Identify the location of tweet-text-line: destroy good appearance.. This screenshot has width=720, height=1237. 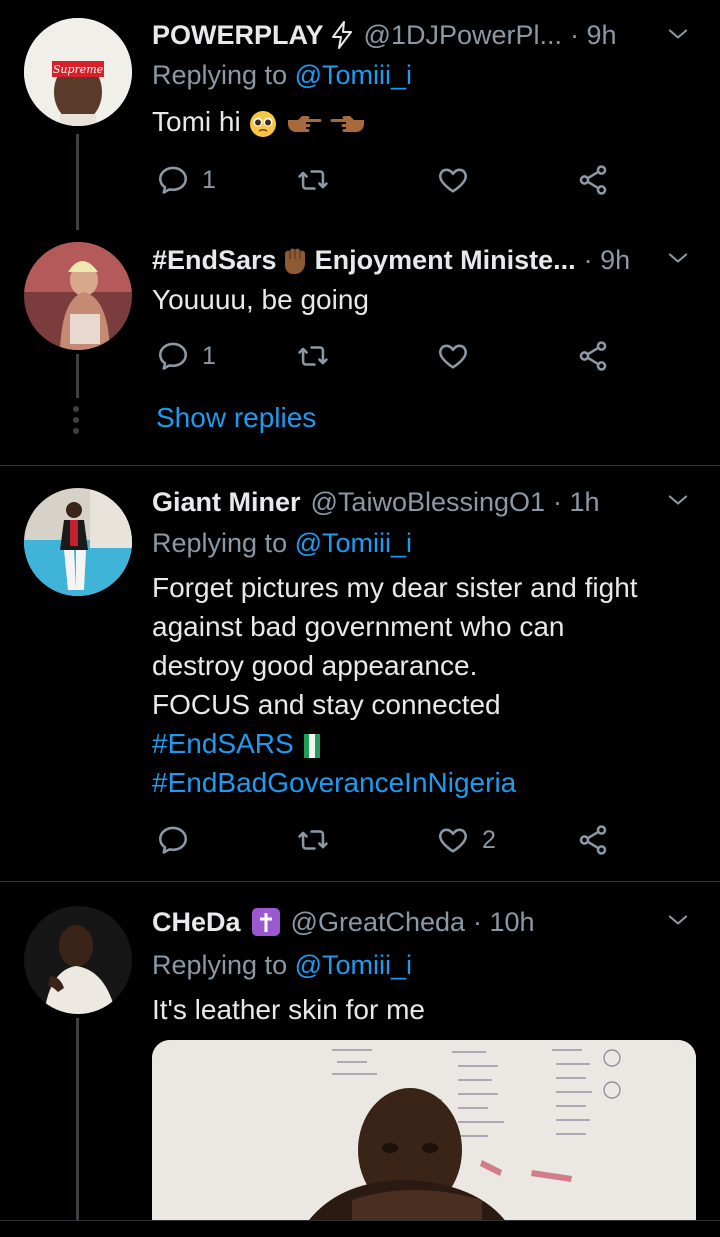
(315, 665).